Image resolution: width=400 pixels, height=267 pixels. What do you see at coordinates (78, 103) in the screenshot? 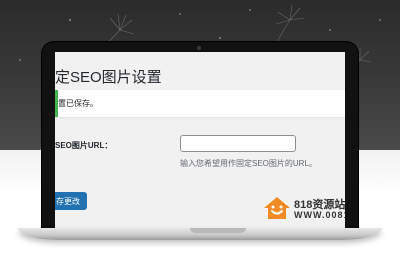
I see `notice-text: 置已保存。` at bounding box center [78, 103].